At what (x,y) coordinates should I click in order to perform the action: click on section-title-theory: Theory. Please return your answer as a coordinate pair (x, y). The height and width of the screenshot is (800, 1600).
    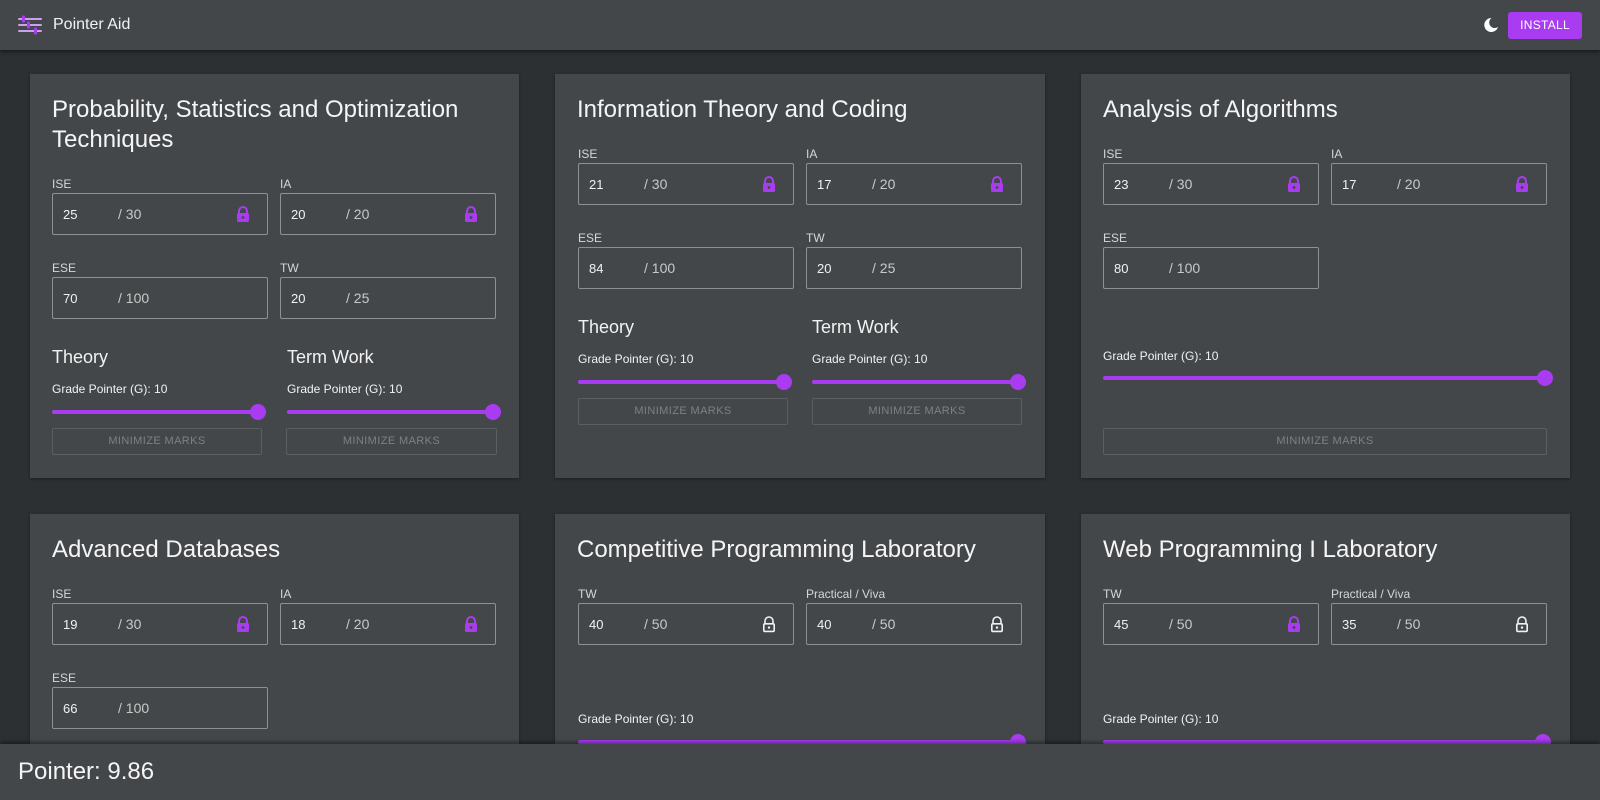
    Looking at the image, I should click on (606, 327).